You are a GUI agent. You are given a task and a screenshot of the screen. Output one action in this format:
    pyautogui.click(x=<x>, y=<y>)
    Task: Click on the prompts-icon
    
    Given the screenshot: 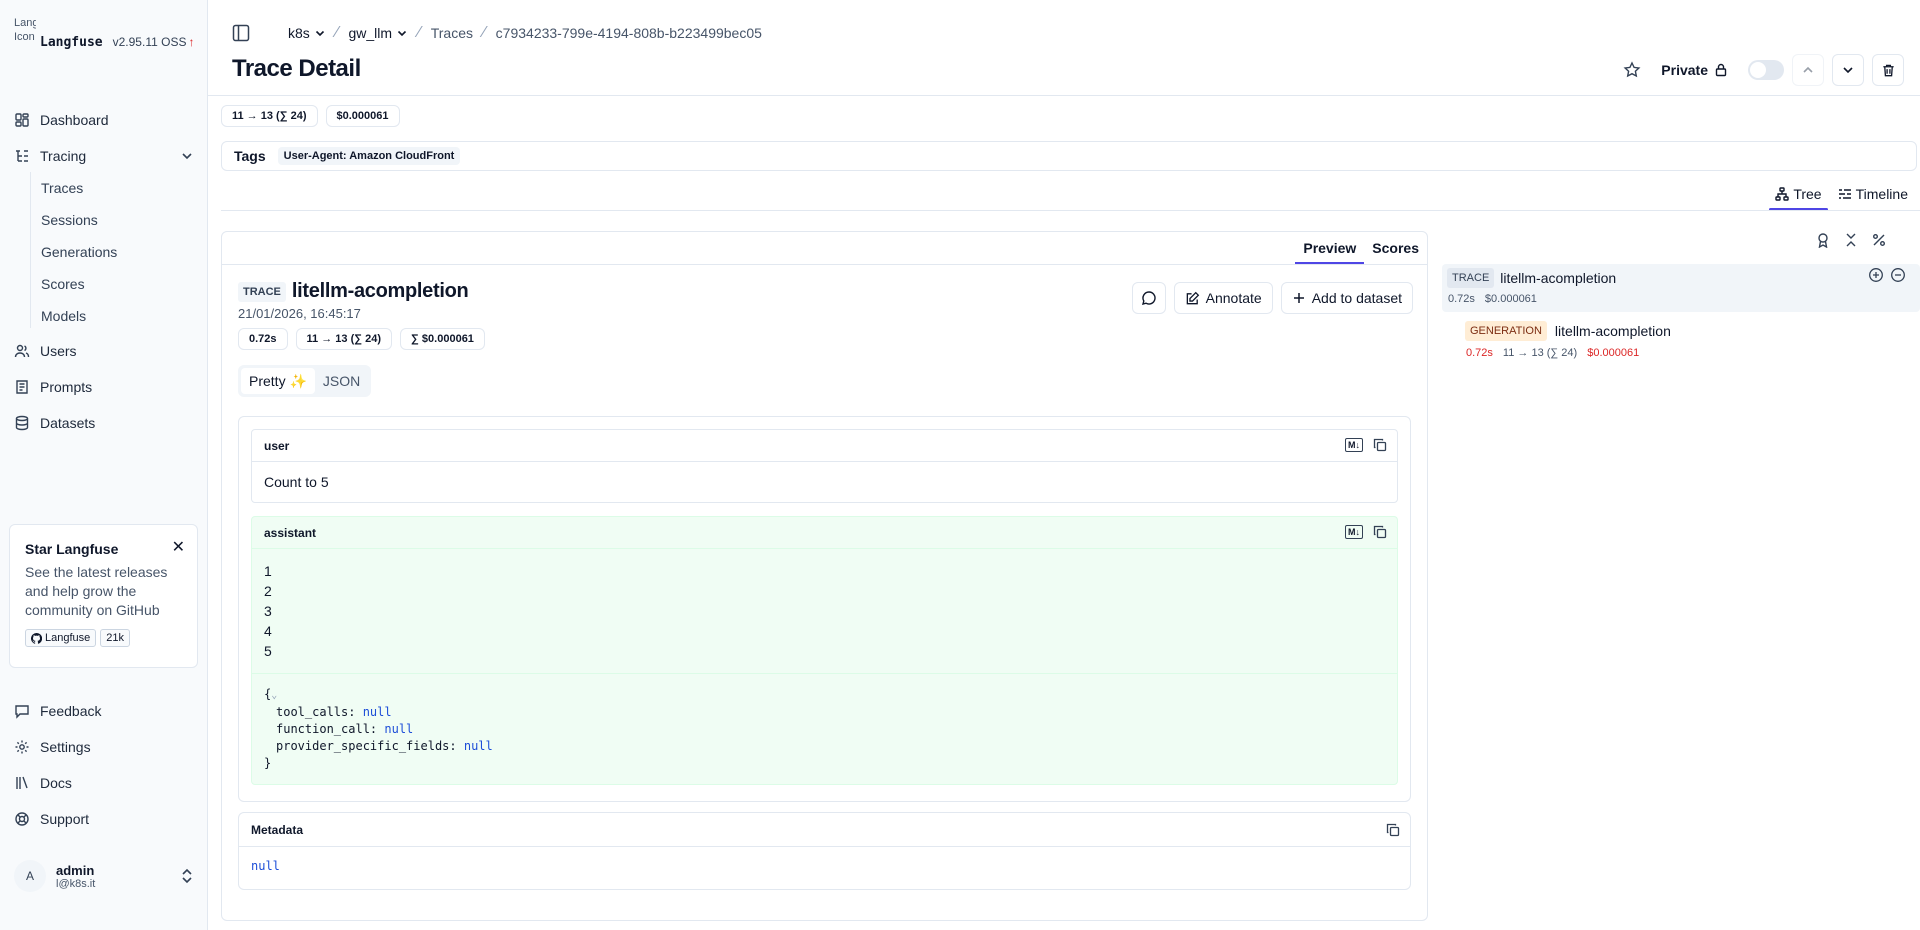 What is the action you would take?
    pyautogui.click(x=22, y=387)
    